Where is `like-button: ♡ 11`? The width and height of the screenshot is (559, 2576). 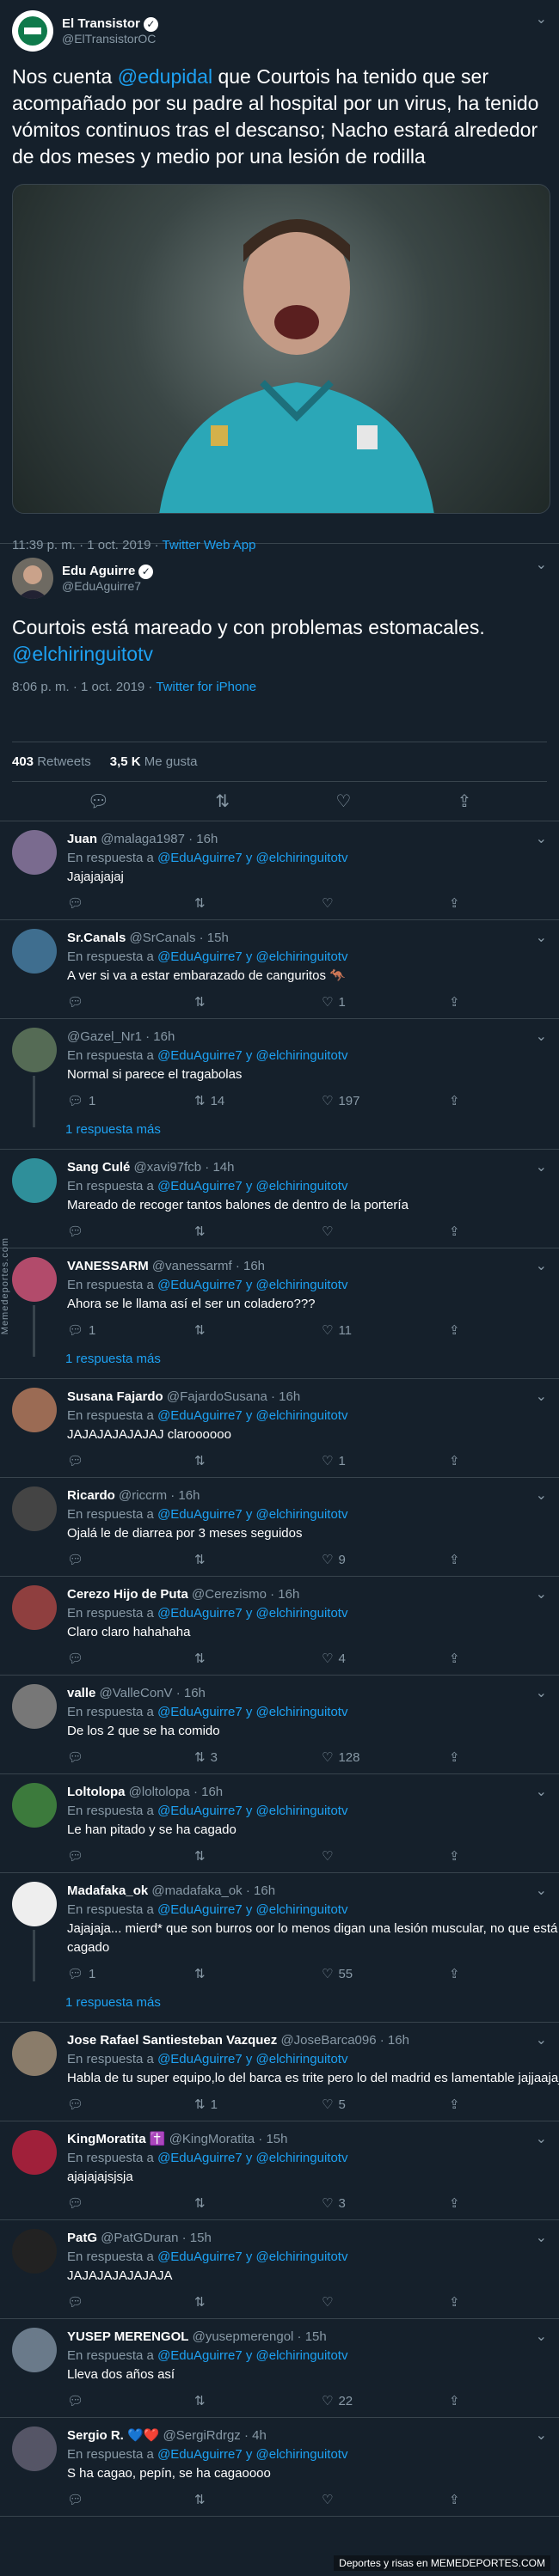
like-button: ♡ 11 is located at coordinates (385, 1330).